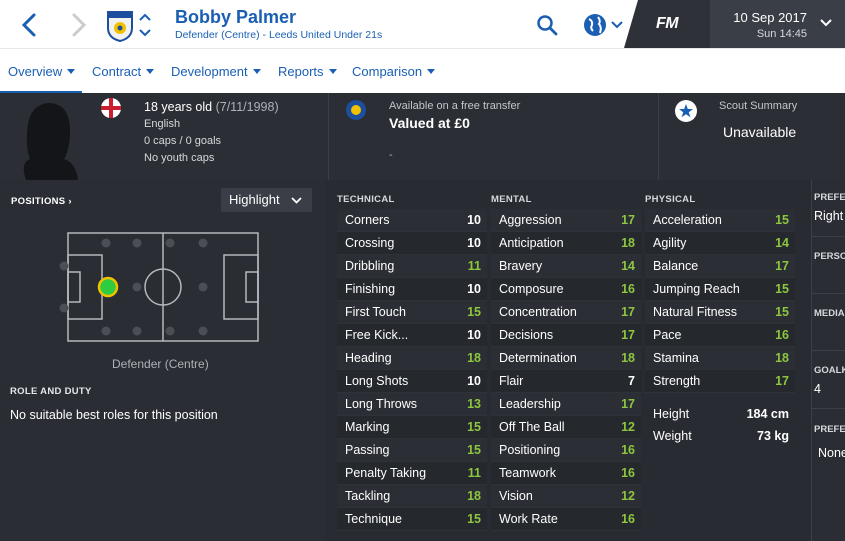  I want to click on tab-overview: Overview, so click(42, 71).